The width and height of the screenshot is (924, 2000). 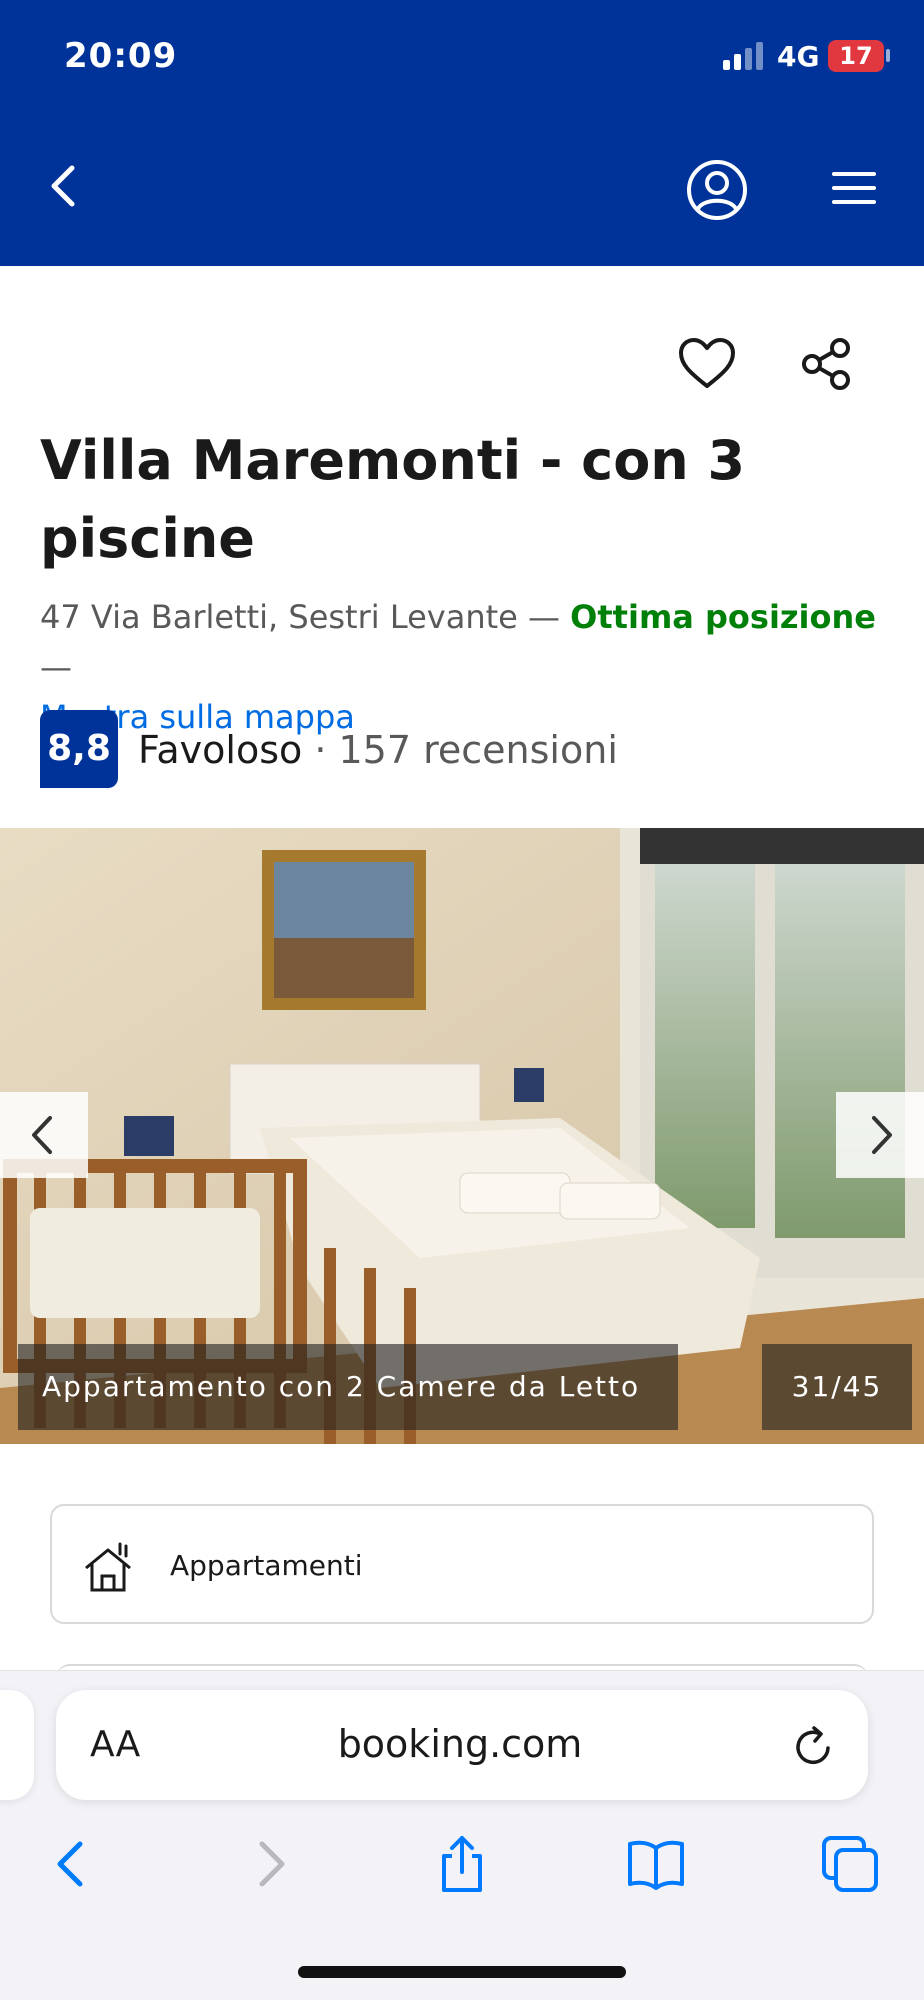 I want to click on account-button, so click(x=717, y=190).